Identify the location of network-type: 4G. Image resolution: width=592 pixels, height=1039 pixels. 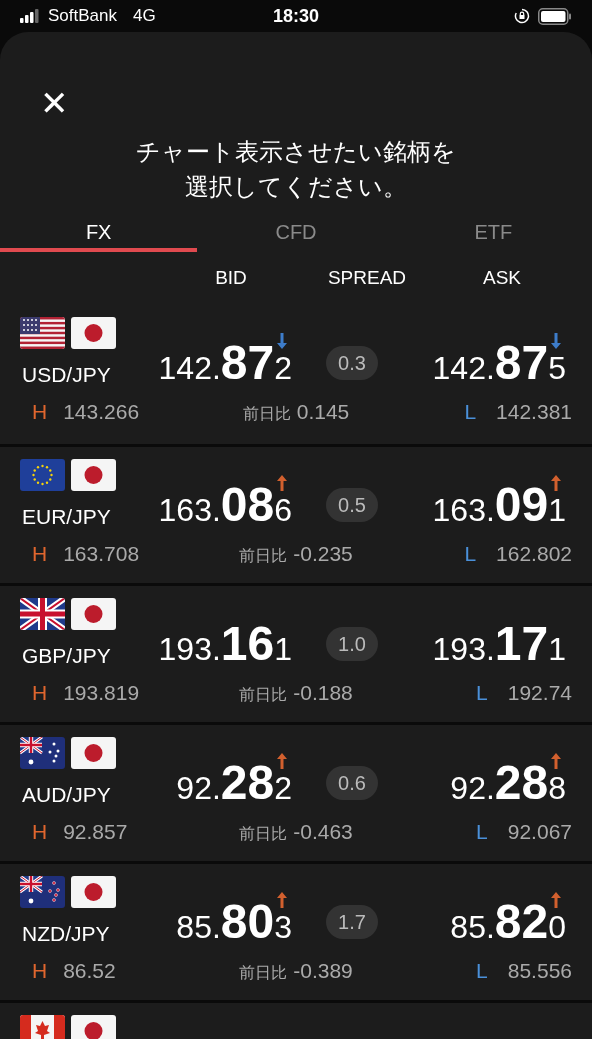
(144, 16).